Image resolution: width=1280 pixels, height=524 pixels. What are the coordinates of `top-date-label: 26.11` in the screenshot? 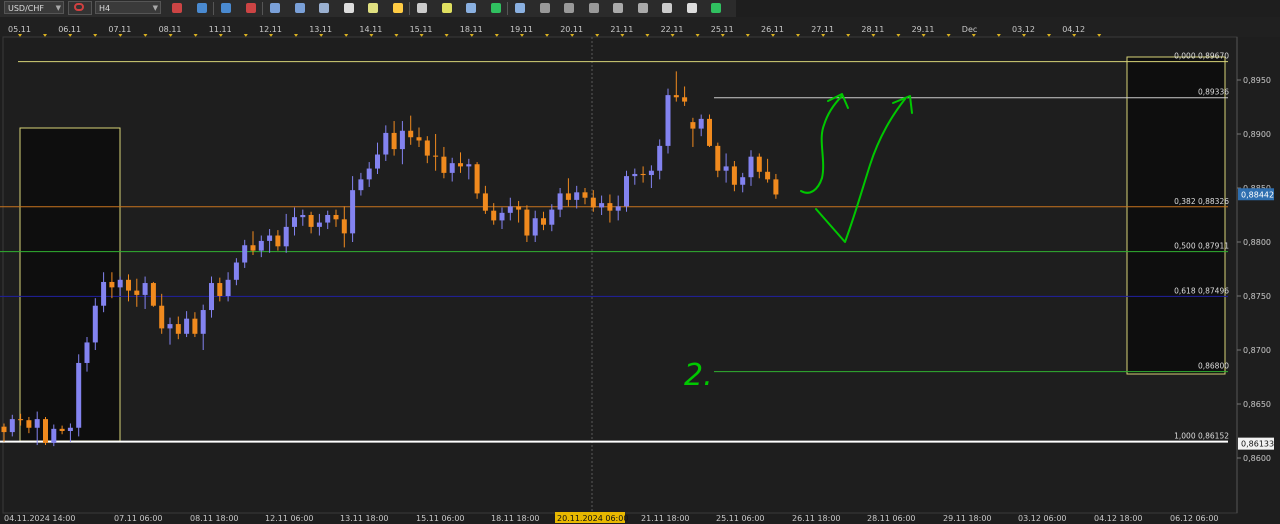 It's located at (772, 29).